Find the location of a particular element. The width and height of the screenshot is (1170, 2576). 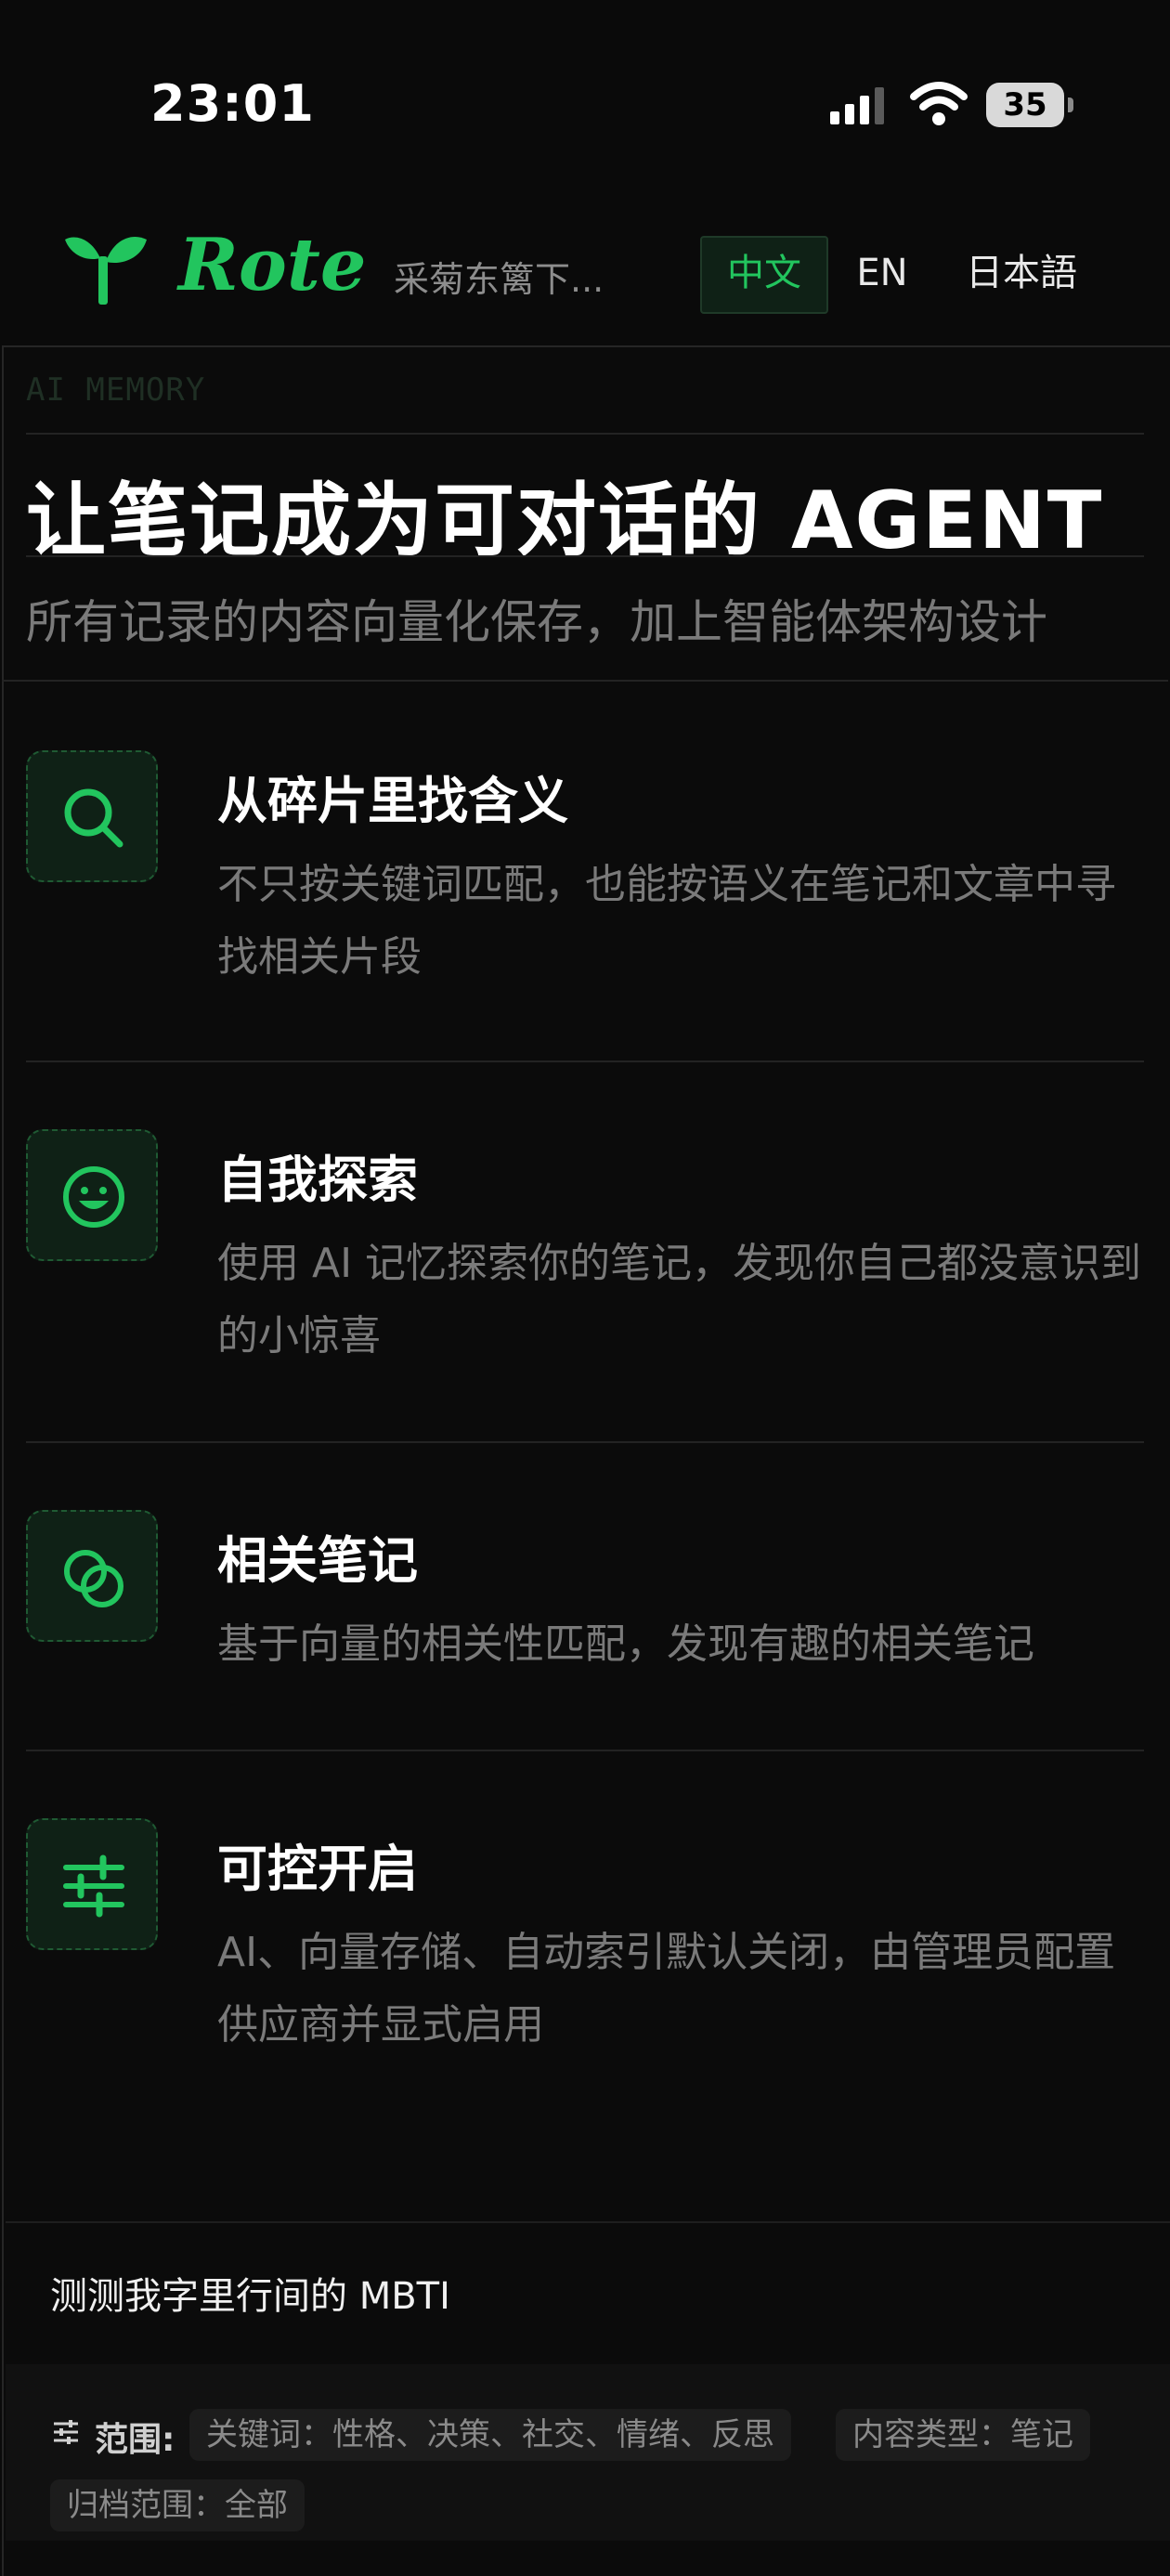

smile-icon is located at coordinates (93, 1197).